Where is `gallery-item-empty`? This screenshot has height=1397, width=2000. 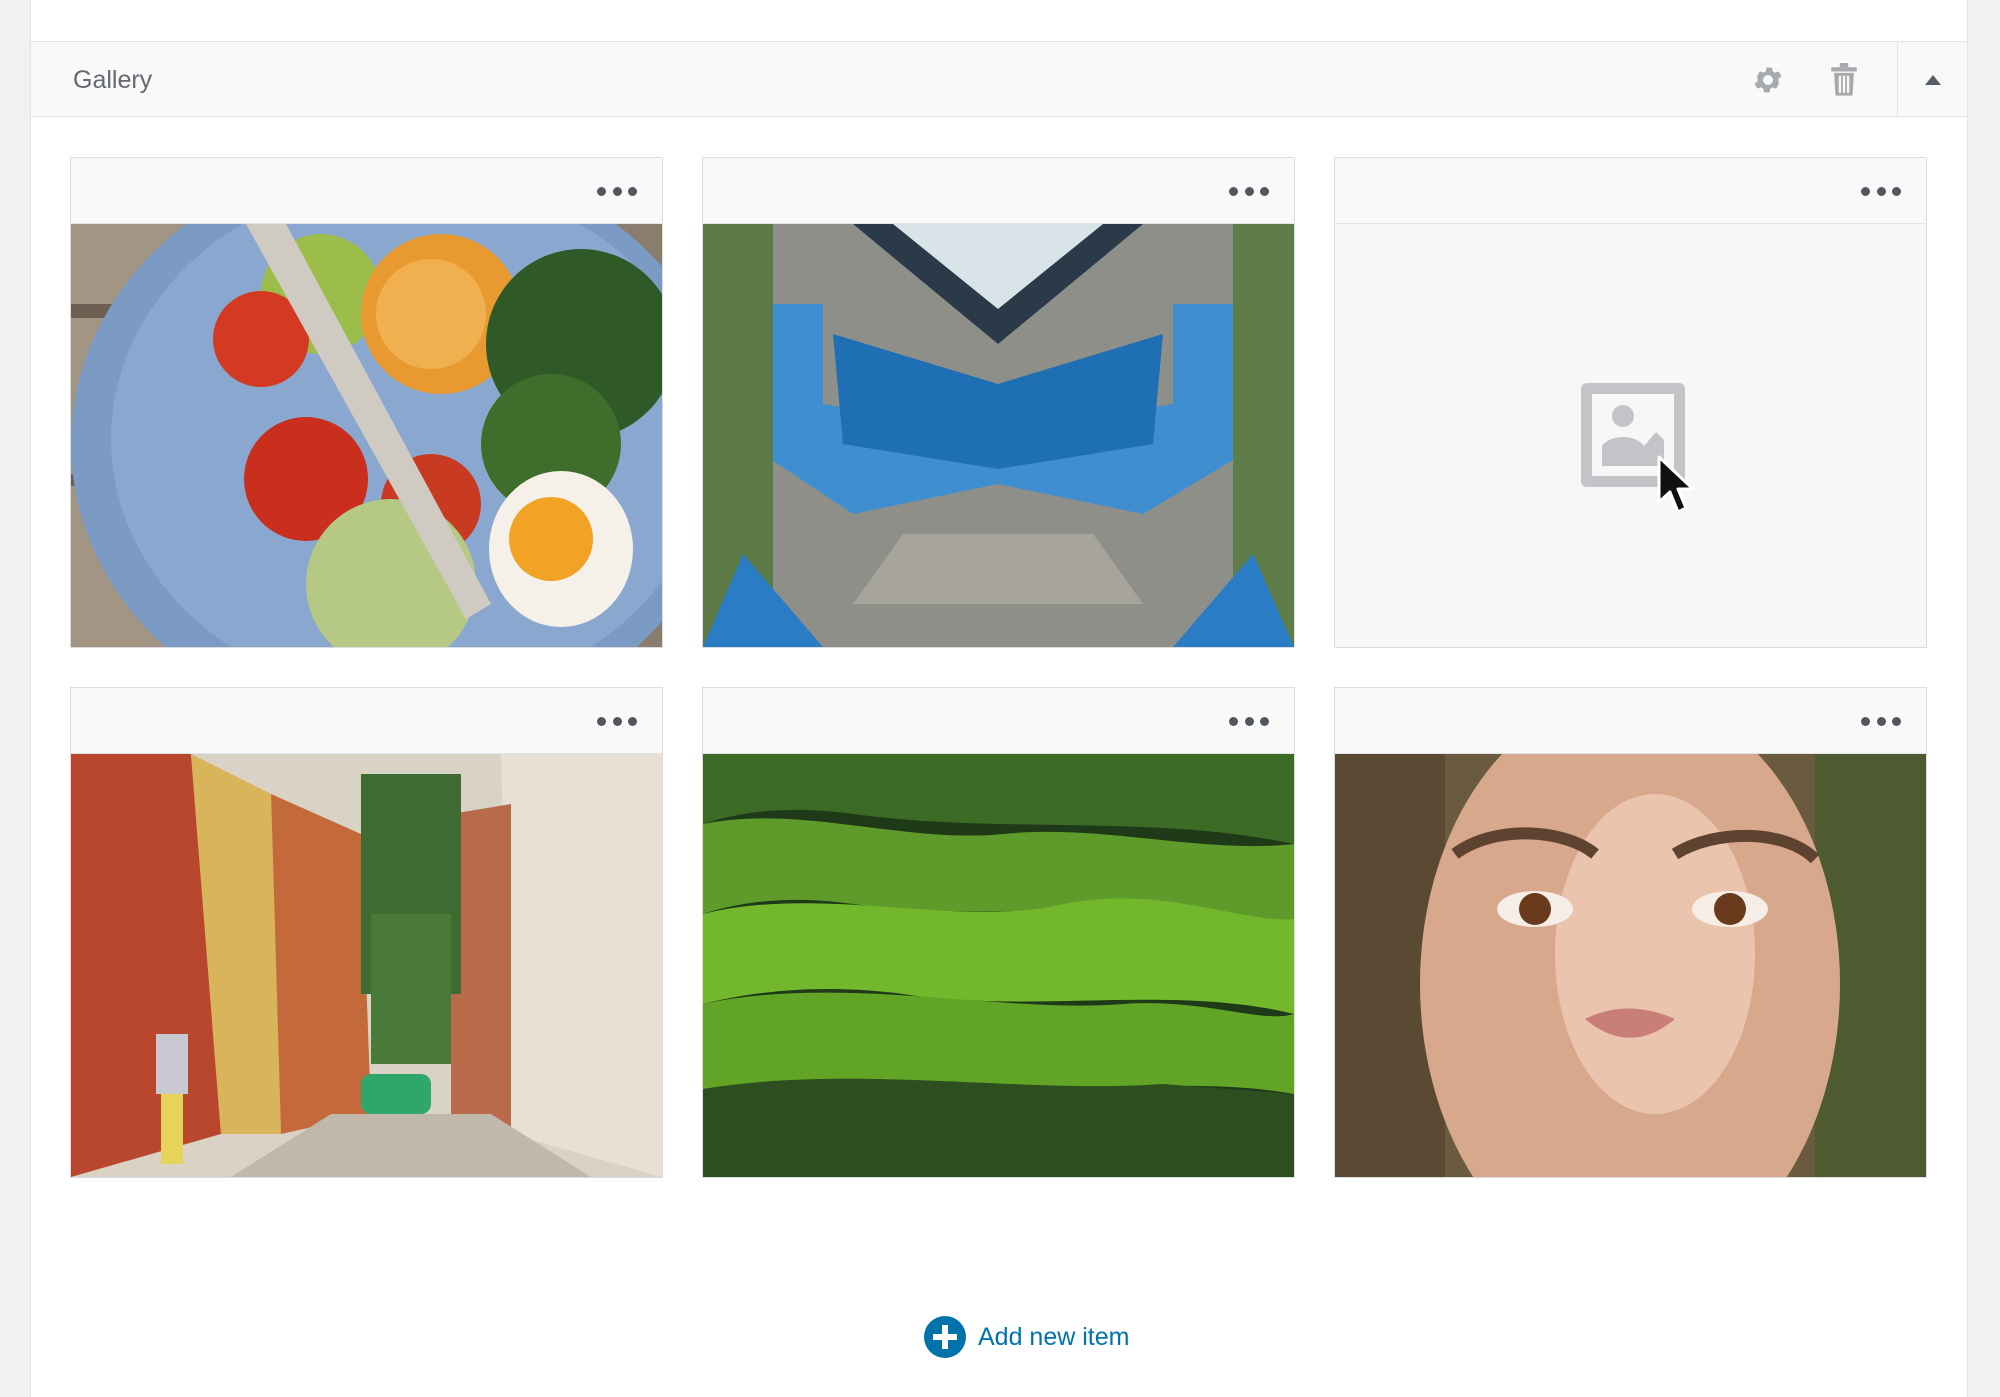 gallery-item-empty is located at coordinates (1630, 402).